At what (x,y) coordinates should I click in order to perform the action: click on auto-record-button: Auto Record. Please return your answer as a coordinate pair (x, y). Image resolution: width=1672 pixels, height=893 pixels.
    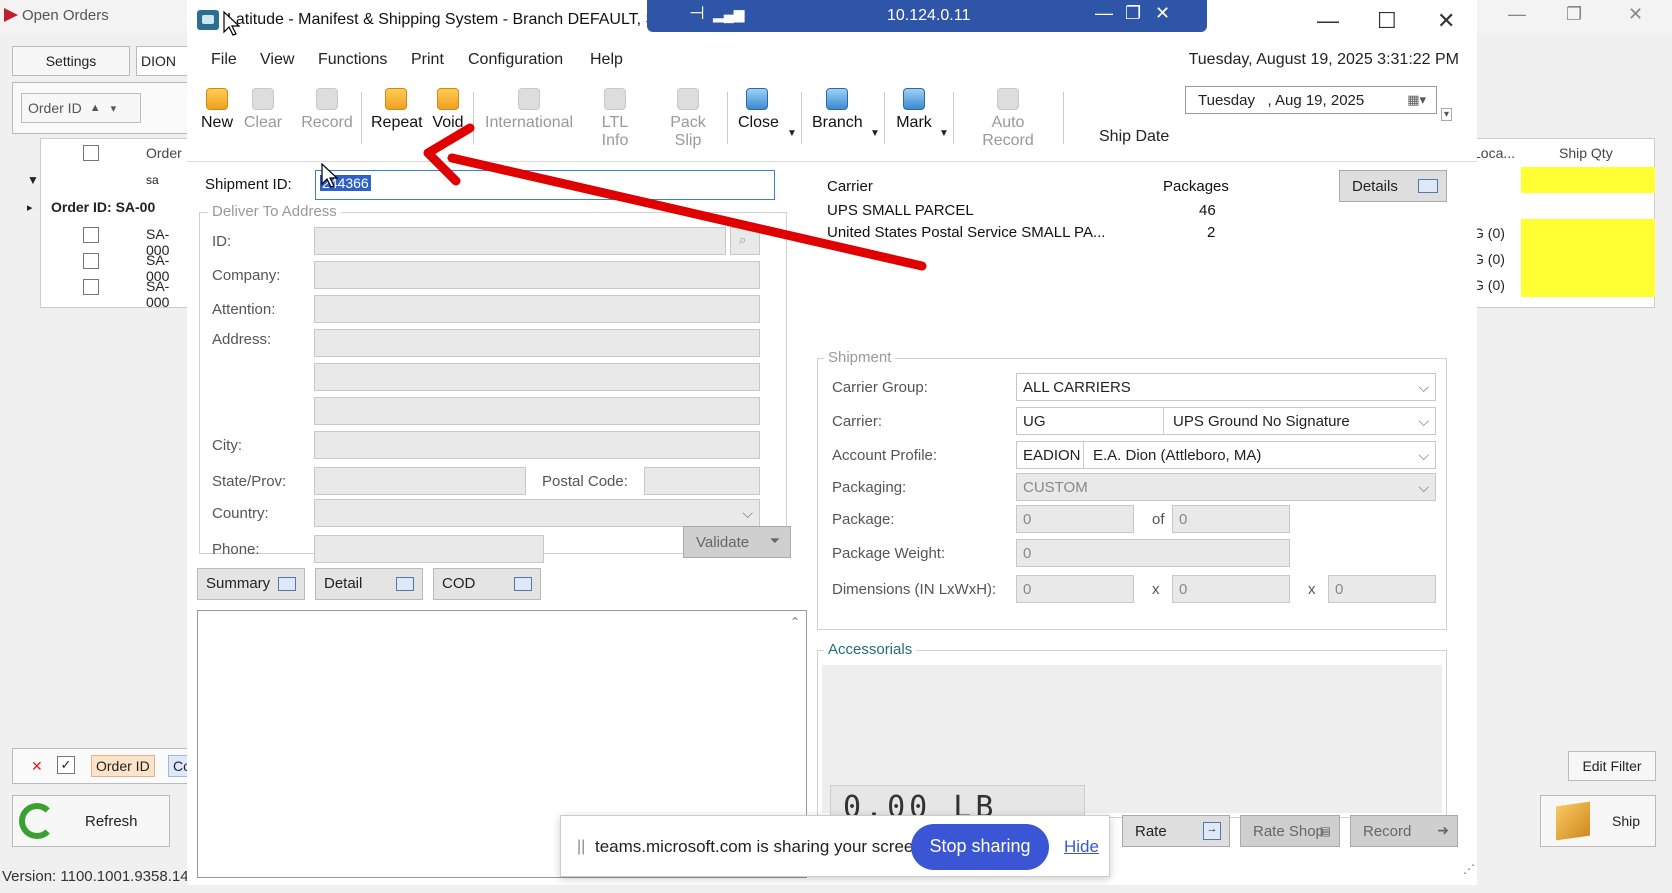
    Looking at the image, I should click on (1008, 119).